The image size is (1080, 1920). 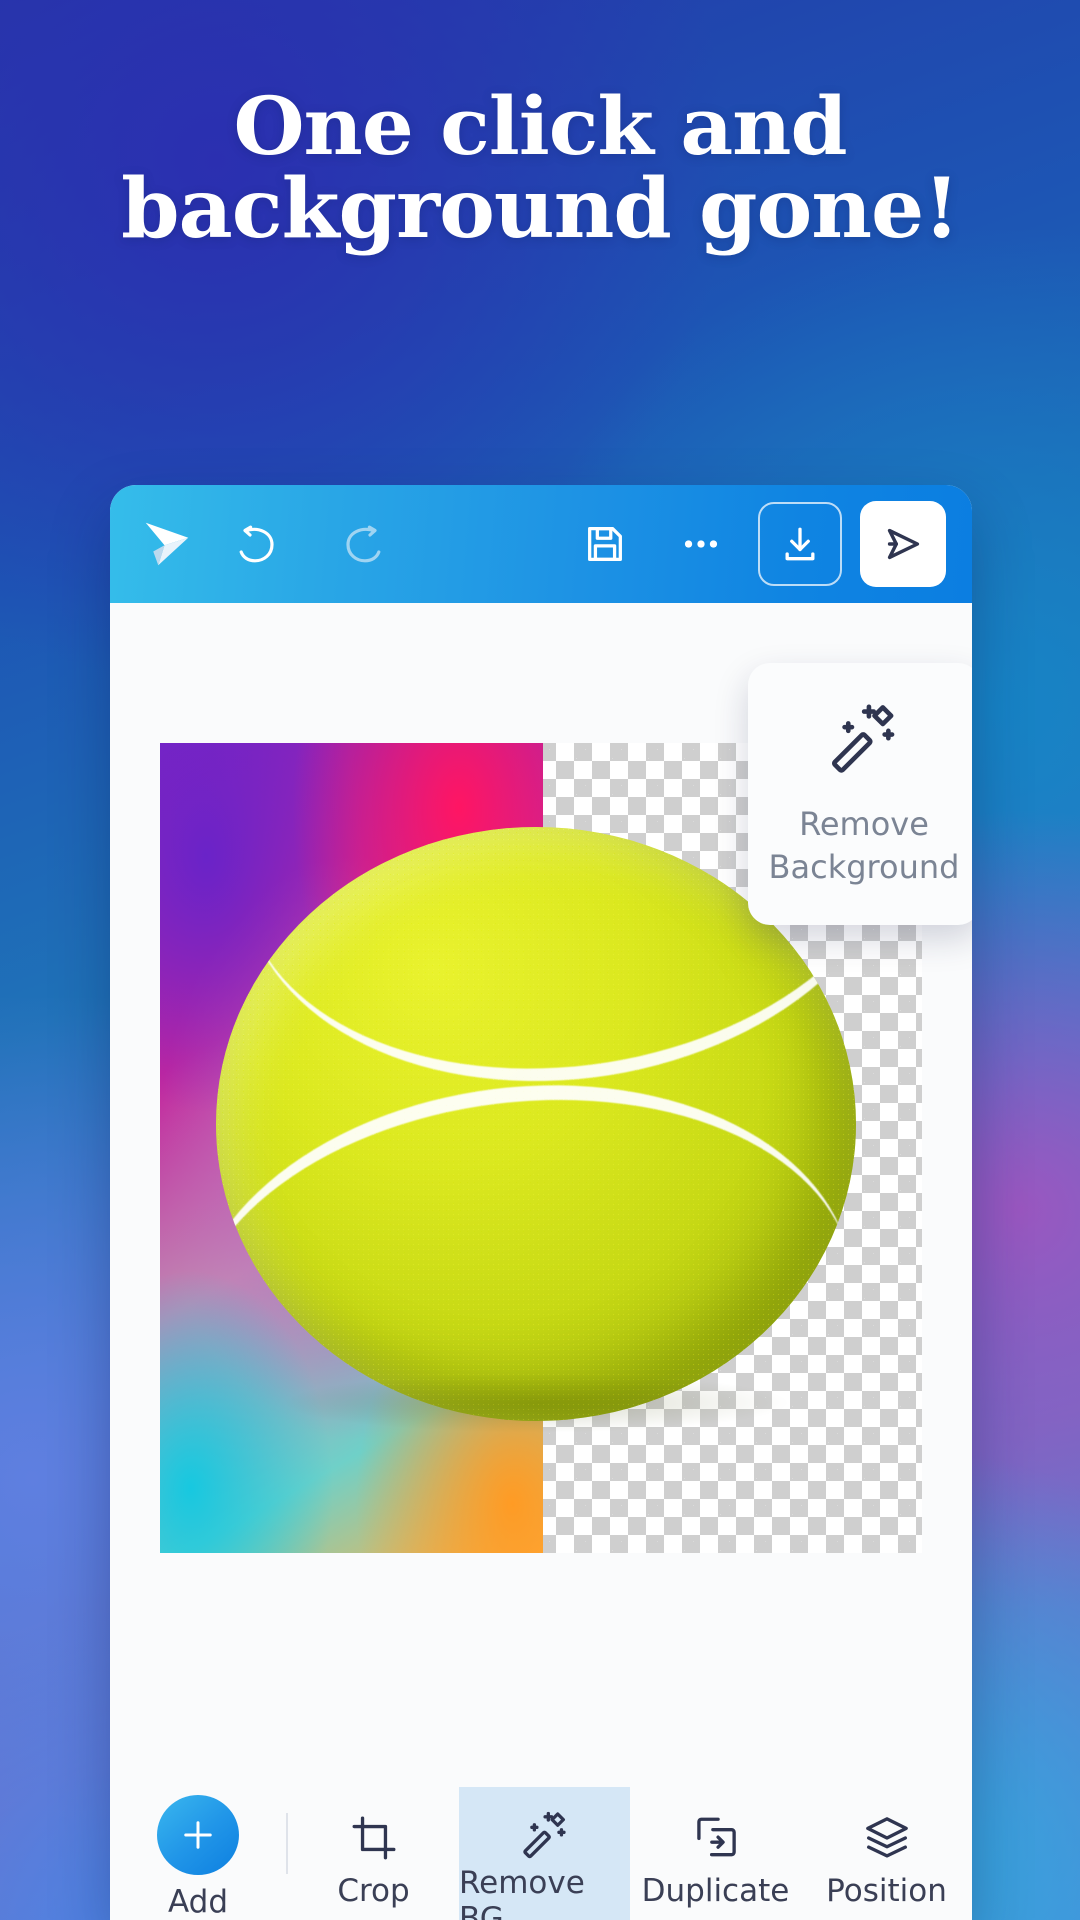 What do you see at coordinates (541, 544) in the screenshot?
I see `app-toolbar` at bounding box center [541, 544].